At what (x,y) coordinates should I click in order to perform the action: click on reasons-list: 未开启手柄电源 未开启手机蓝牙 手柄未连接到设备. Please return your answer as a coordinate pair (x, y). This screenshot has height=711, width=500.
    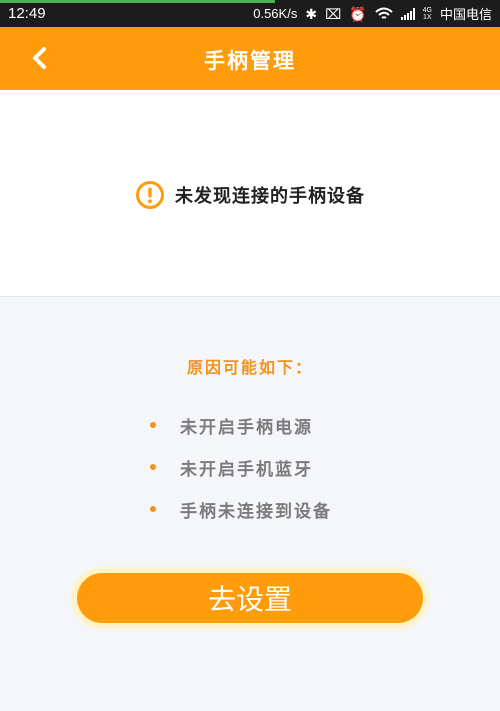
    Looking at the image, I should click on (241, 467).